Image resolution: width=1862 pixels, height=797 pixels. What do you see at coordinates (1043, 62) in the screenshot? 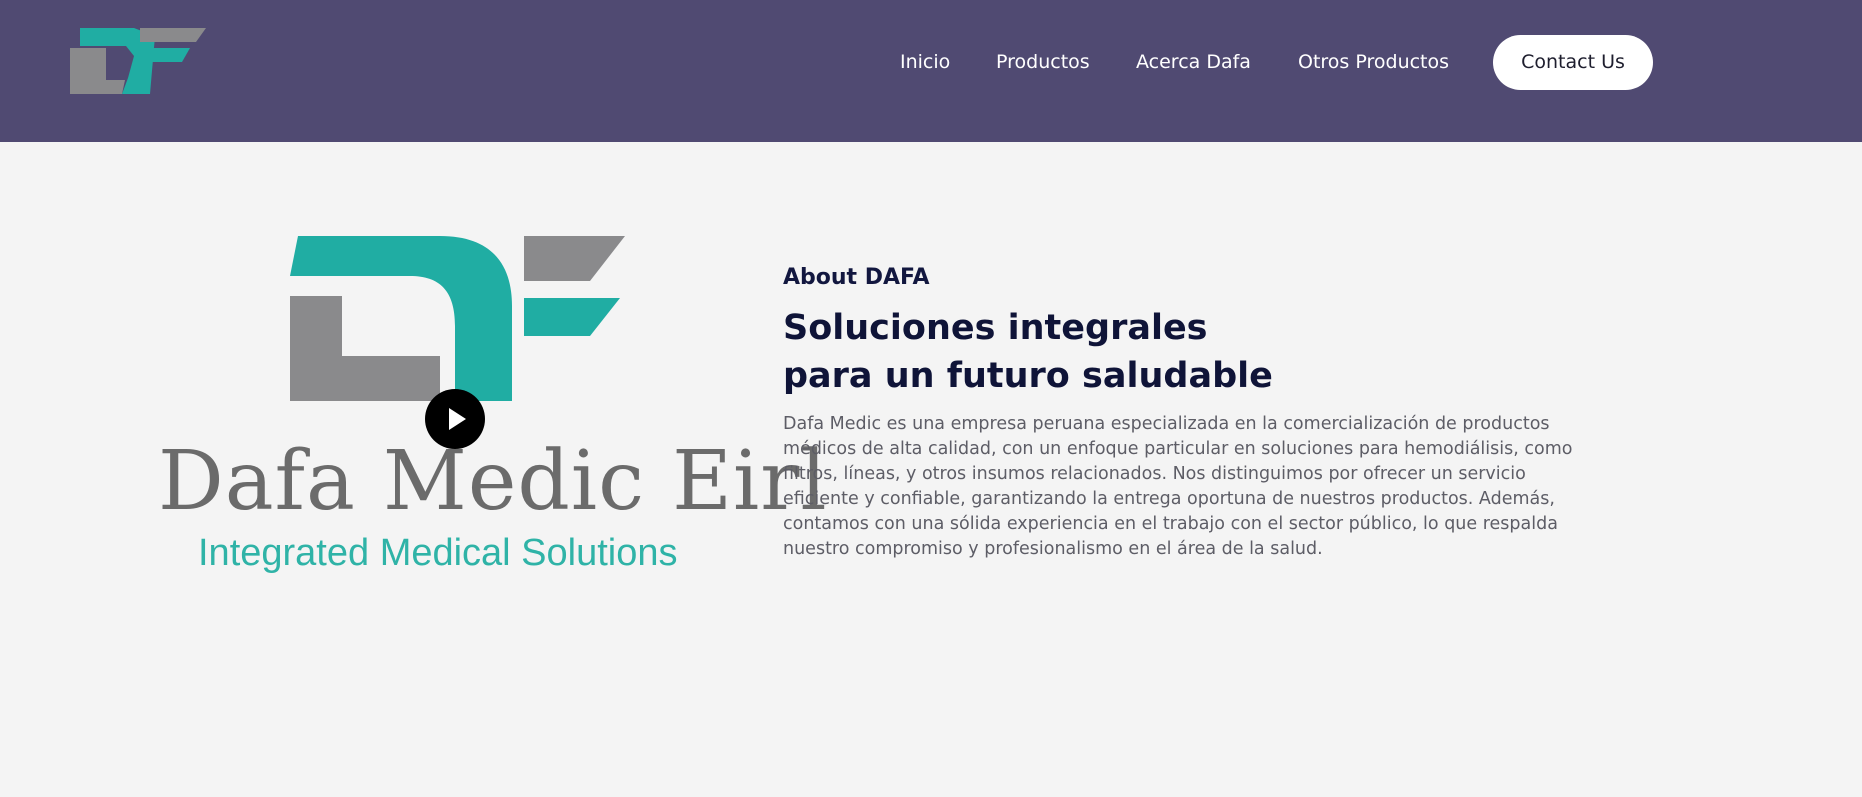
I see `nav-productos: Productos` at bounding box center [1043, 62].